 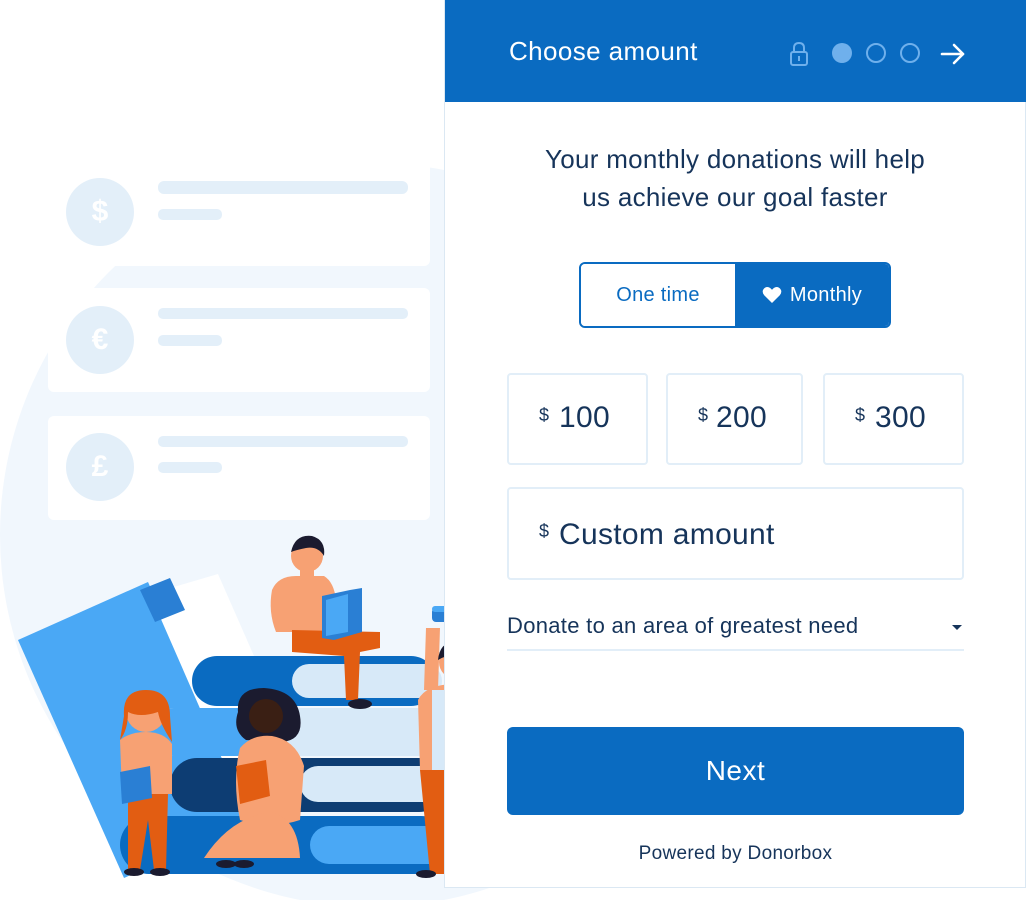 What do you see at coordinates (735, 159) in the screenshot?
I see `tagline-line-1: Your monthly donations will help` at bounding box center [735, 159].